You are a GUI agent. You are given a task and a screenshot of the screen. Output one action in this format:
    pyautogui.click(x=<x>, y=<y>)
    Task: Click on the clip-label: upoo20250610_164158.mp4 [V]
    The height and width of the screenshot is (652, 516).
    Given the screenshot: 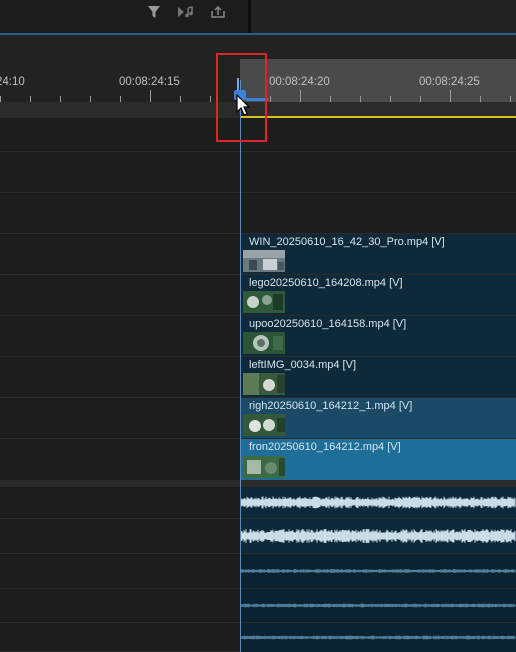 What is the action you would take?
    pyautogui.click(x=328, y=324)
    